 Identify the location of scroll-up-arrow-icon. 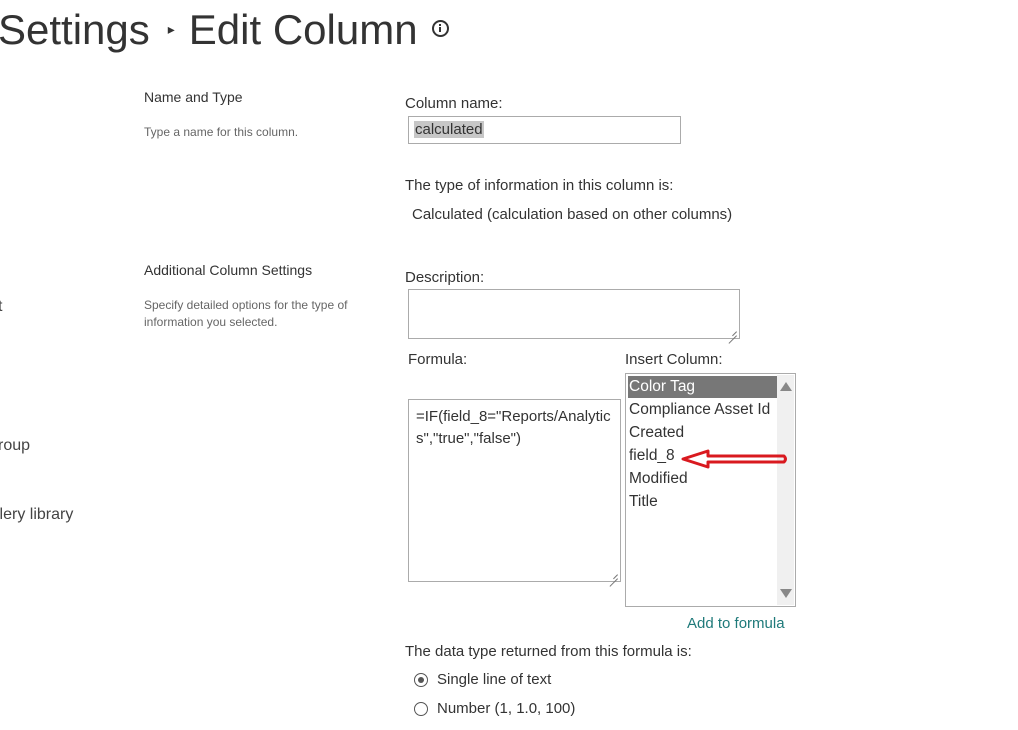
(786, 386).